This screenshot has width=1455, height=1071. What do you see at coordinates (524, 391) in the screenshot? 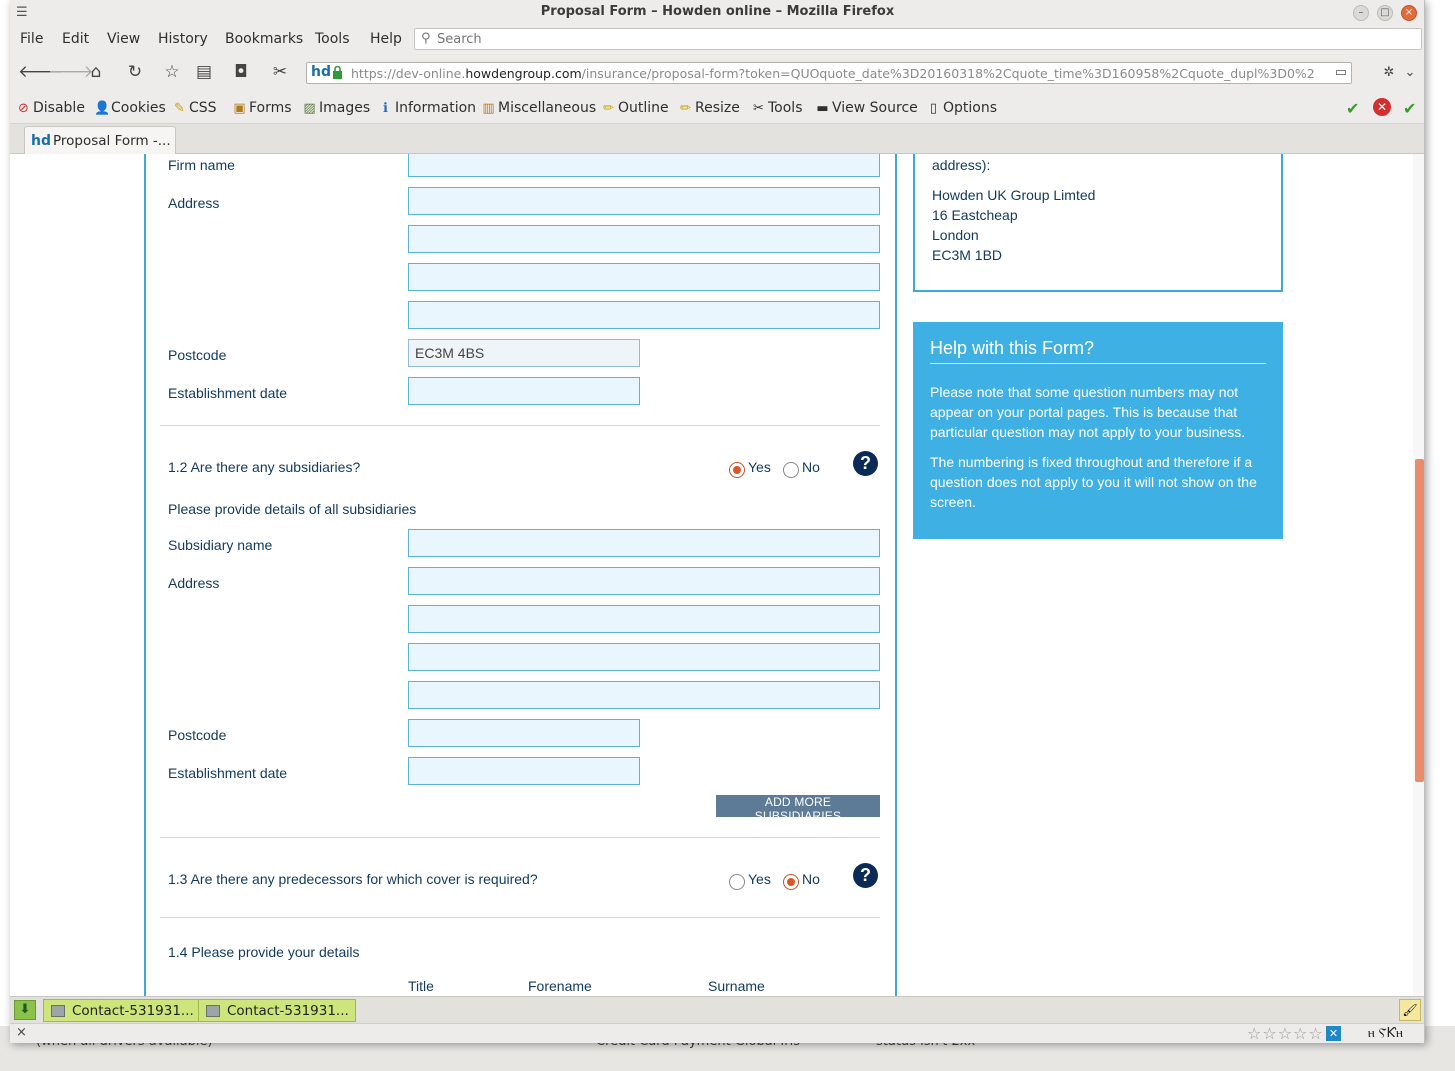
I see `establishment-date-input` at bounding box center [524, 391].